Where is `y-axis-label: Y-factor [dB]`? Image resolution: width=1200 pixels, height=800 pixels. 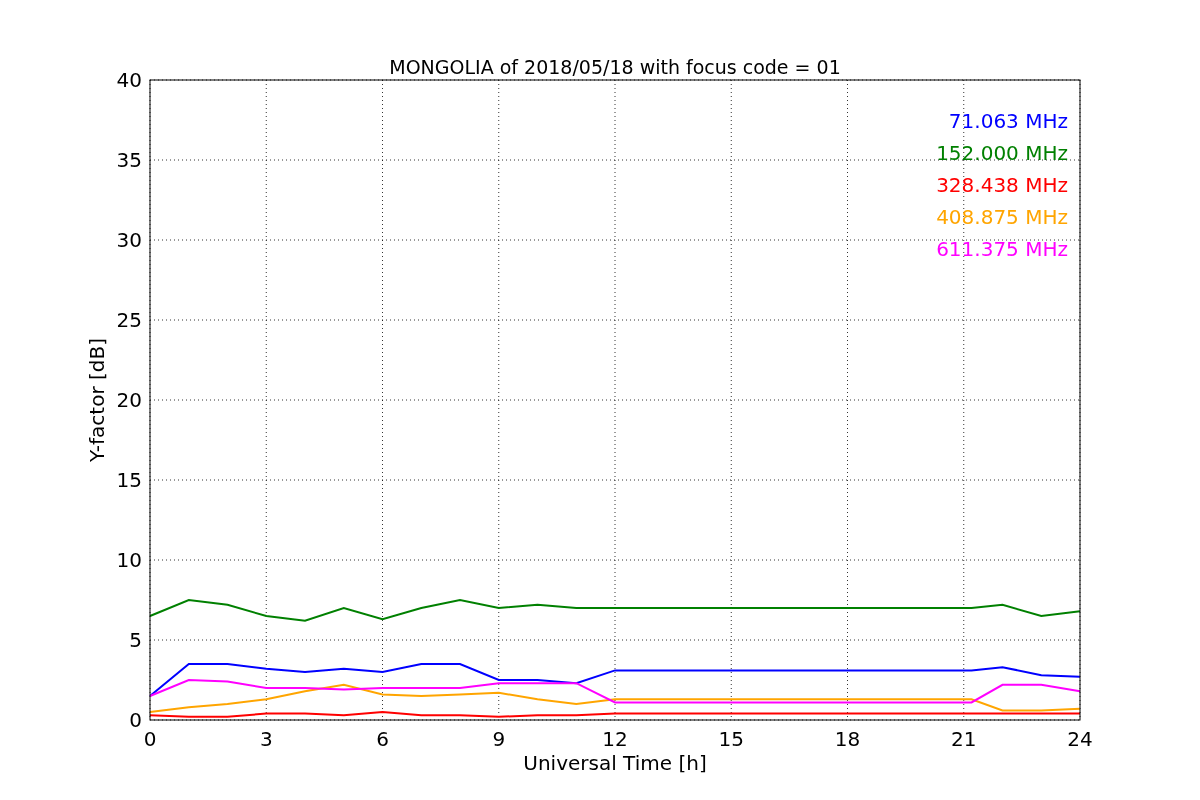 y-axis-label: Y-factor [dB] is located at coordinates (97, 400).